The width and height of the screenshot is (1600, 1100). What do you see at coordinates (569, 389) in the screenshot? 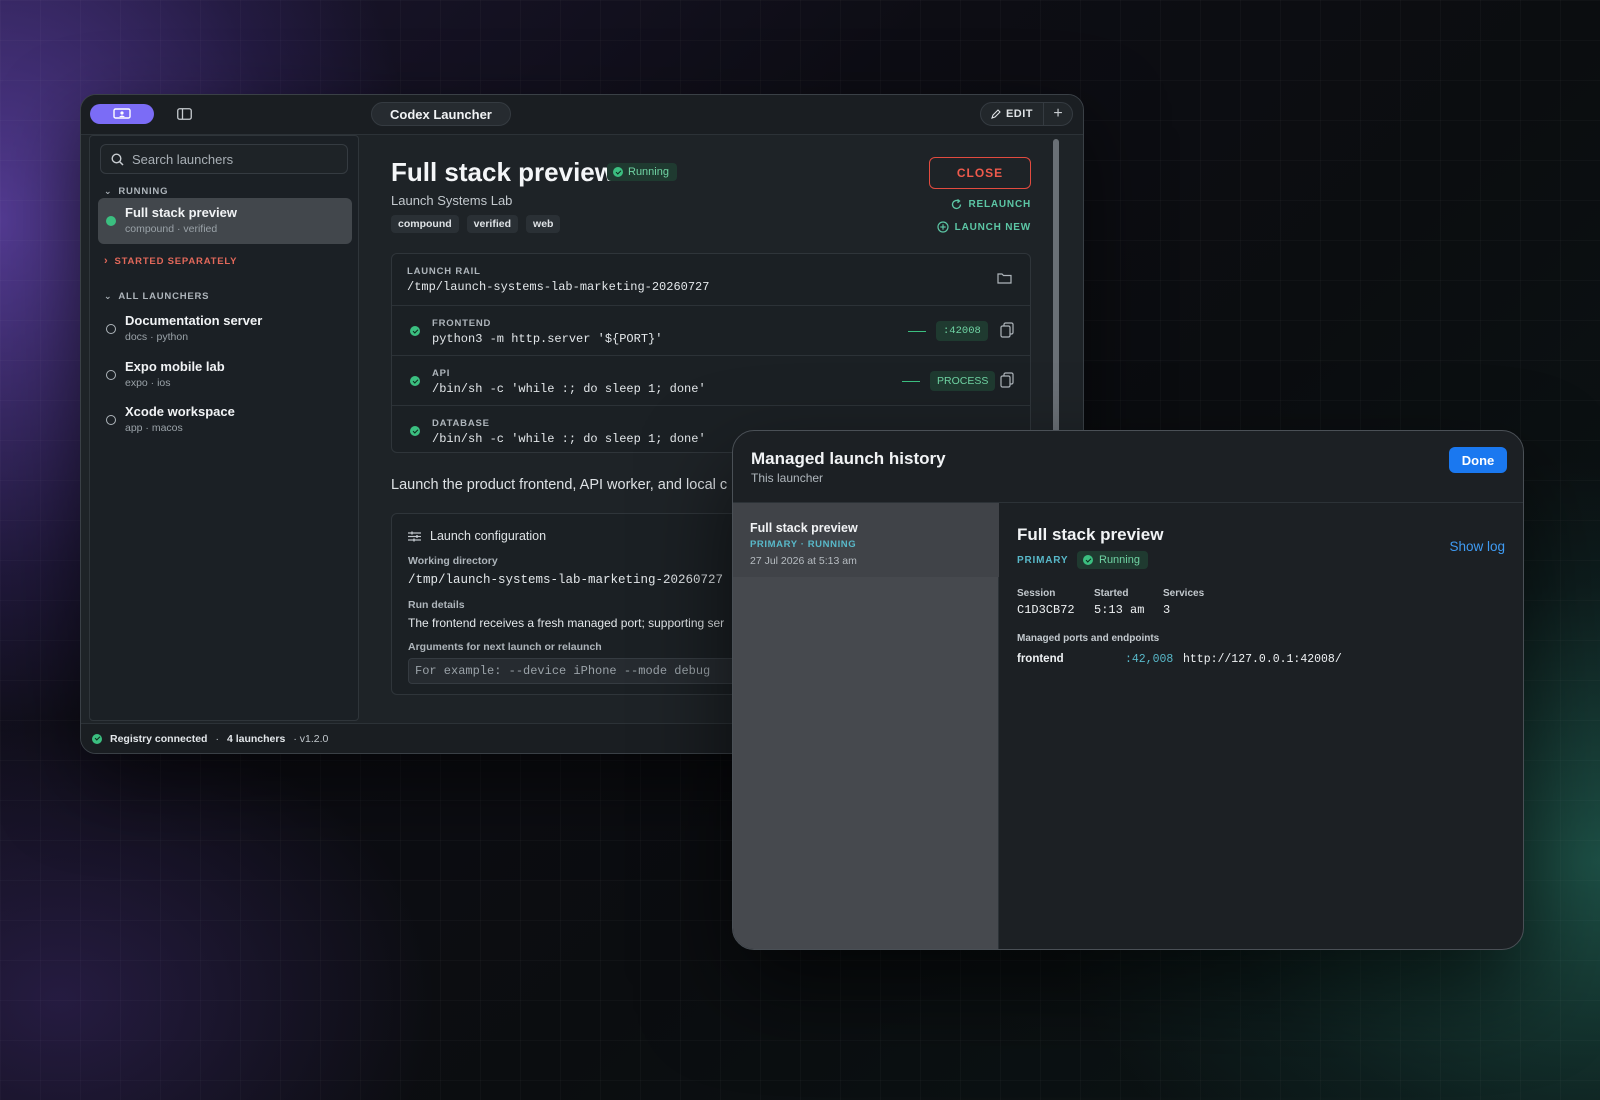
I see `service-command: /bin/sh -c 'while :; do sleep 1; done'` at bounding box center [569, 389].